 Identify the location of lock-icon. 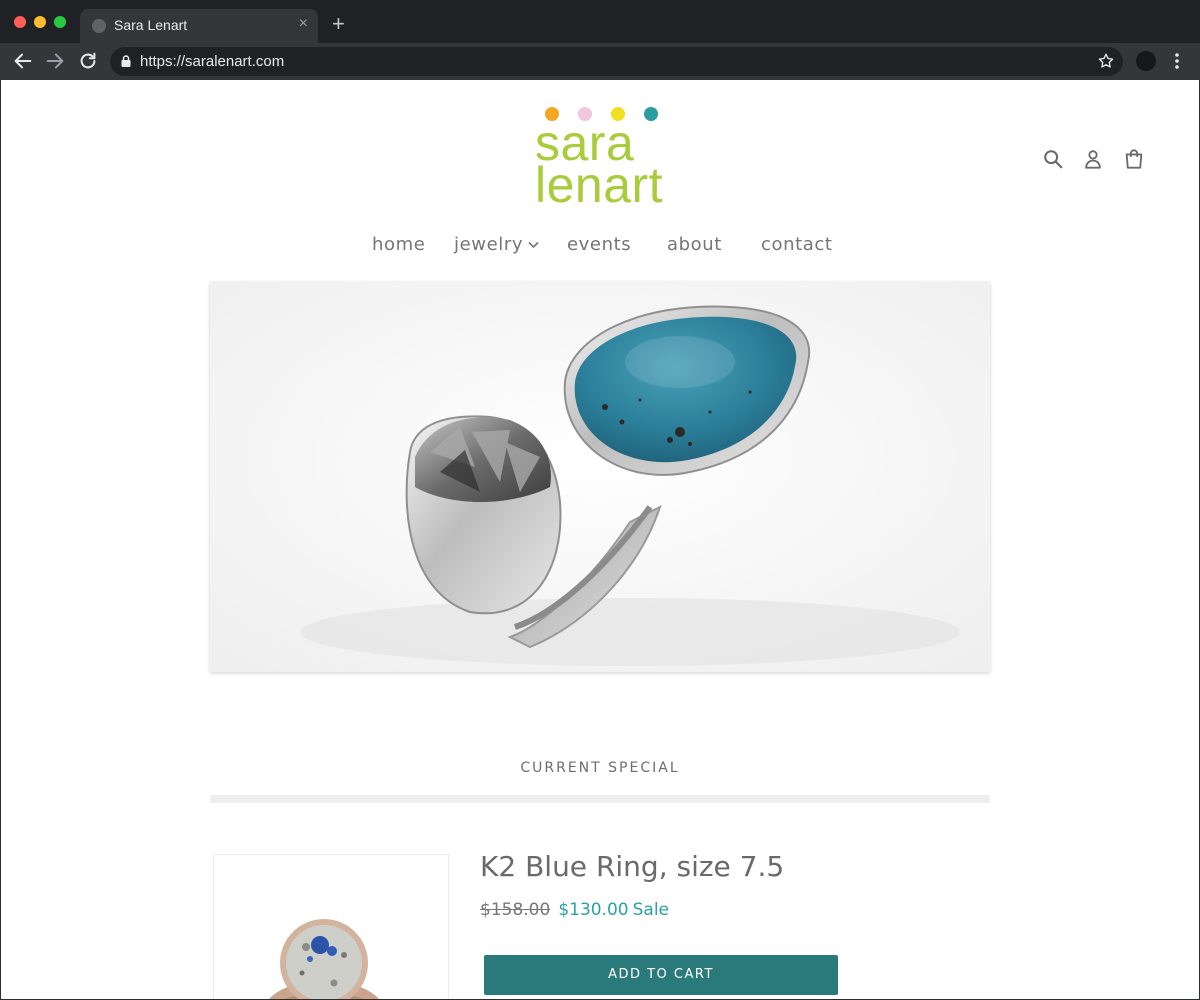
(126, 61).